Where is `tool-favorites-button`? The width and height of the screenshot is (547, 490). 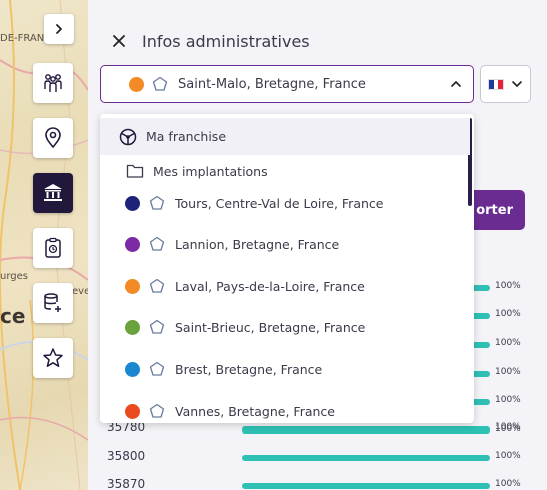
tool-favorites-button is located at coordinates (53, 358).